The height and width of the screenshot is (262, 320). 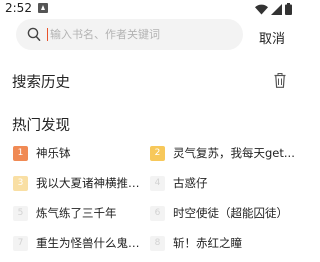 I want to click on search-icon, so click(x=34, y=34).